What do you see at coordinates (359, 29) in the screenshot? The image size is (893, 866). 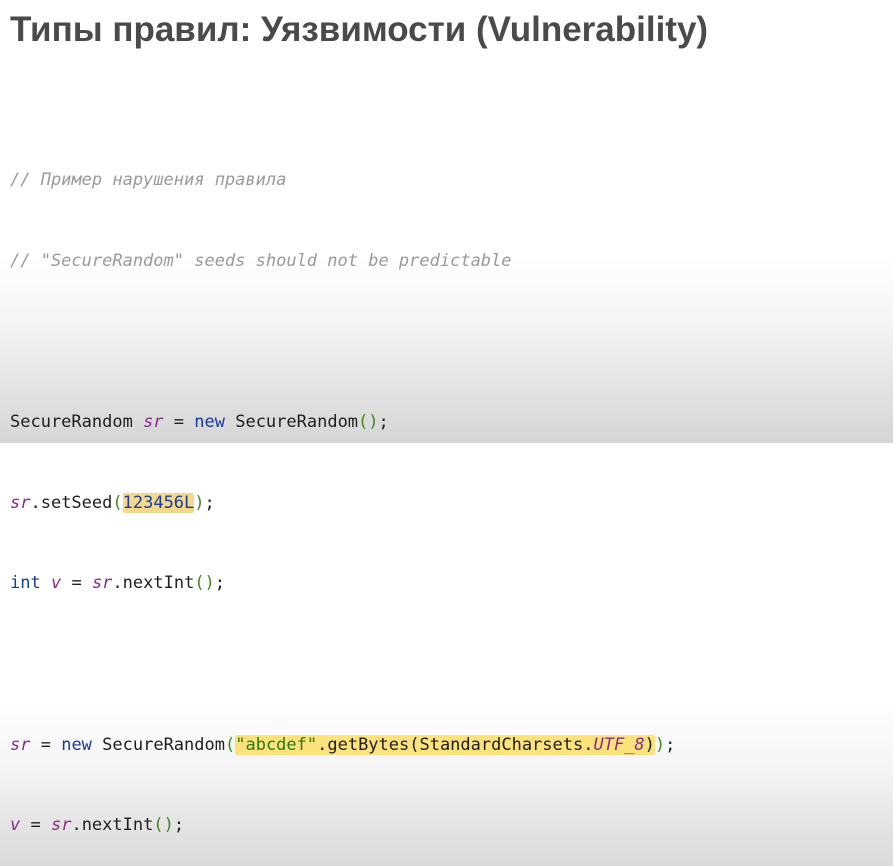 I see `slide-title: Типы правил: Уязвимости (Vulnerability)` at bounding box center [359, 29].